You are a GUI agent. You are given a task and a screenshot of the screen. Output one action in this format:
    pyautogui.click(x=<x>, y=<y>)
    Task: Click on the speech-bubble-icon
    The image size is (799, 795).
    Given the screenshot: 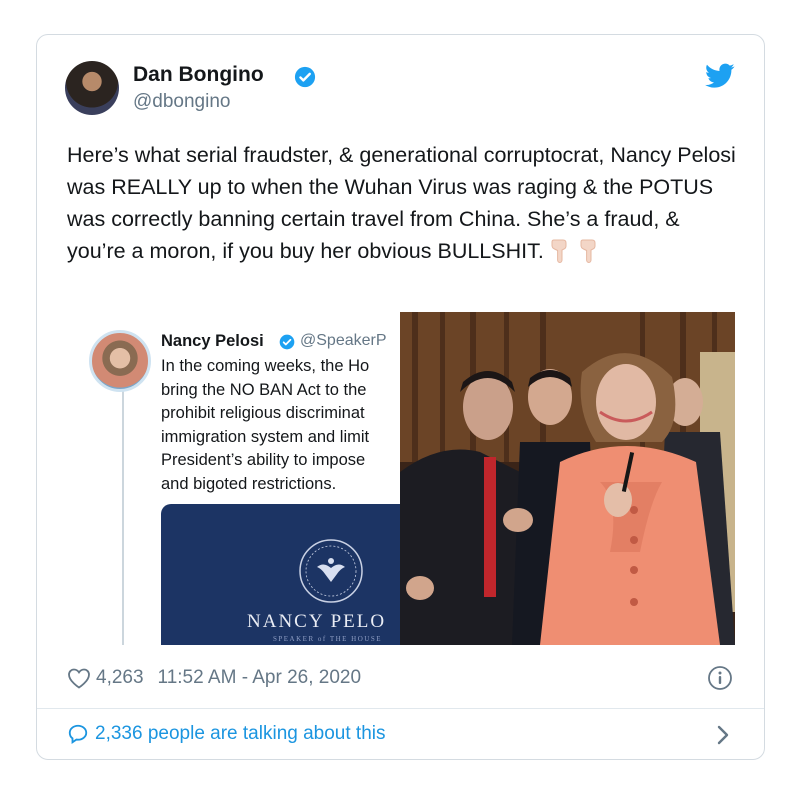 What is the action you would take?
    pyautogui.click(x=78, y=734)
    